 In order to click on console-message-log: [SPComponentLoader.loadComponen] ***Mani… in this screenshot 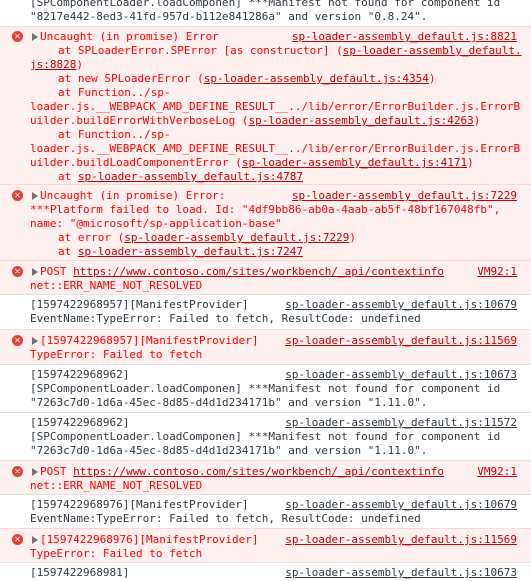, I will do `click(265, 13)`.